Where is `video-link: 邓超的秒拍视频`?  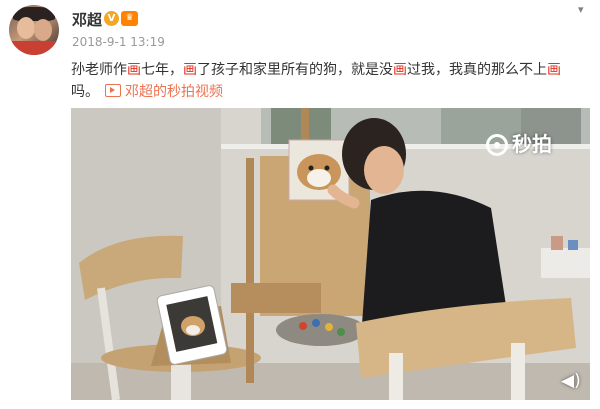
video-link: 邓超的秒拍视频 is located at coordinates (174, 92).